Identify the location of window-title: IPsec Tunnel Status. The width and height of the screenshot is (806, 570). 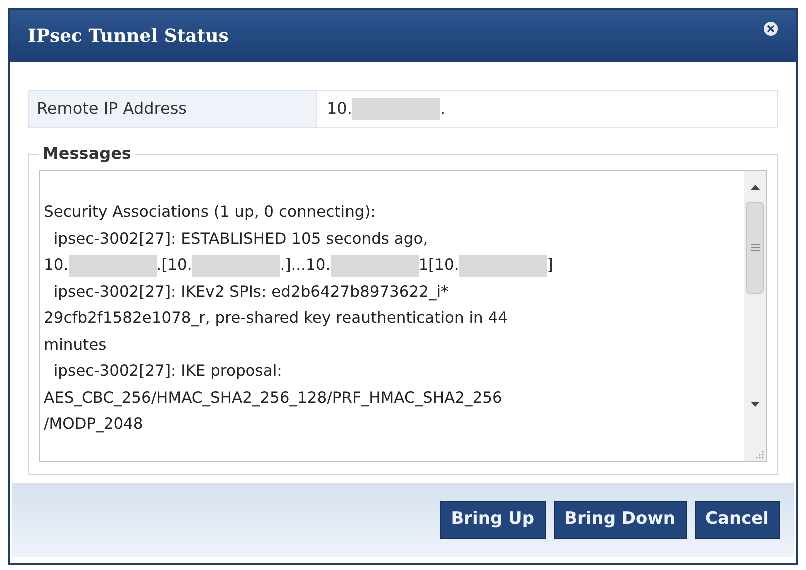
(128, 36).